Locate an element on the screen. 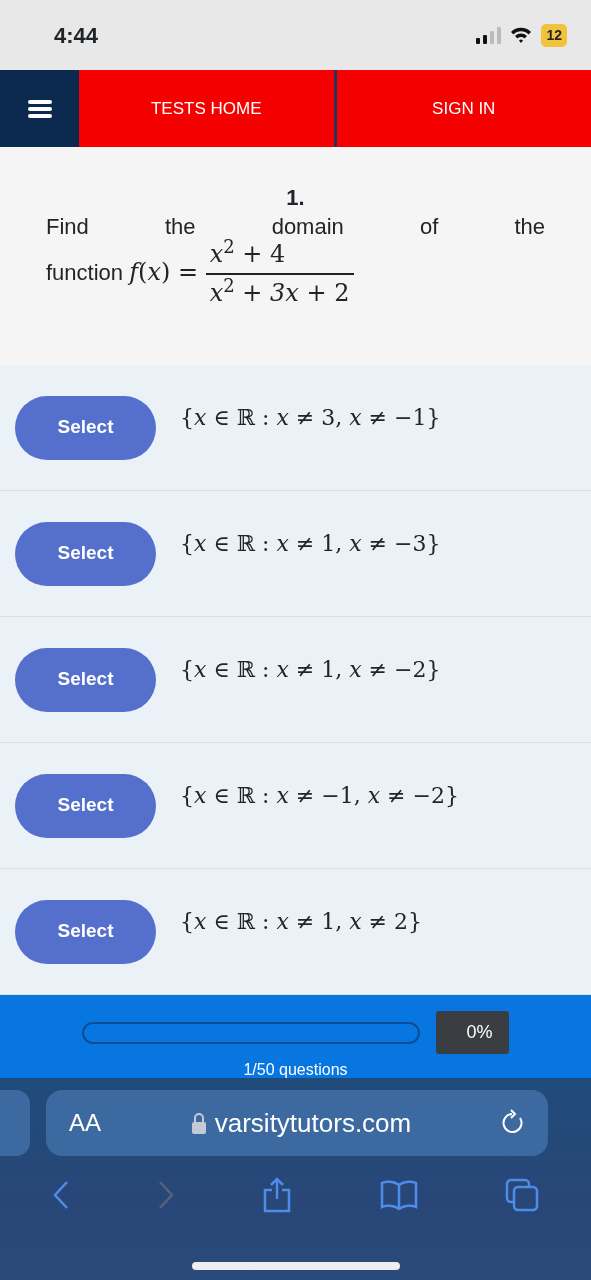 This screenshot has height=1280, width=591. signal-icon is located at coordinates (488, 35).